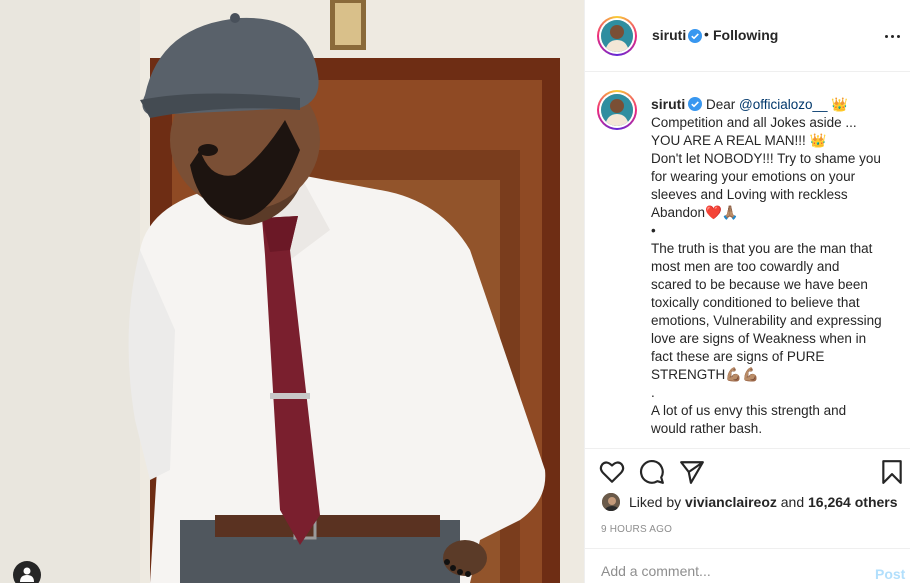 This screenshot has width=910, height=583. I want to click on caption-line: toxically conditioned to believe that, so click(755, 302).